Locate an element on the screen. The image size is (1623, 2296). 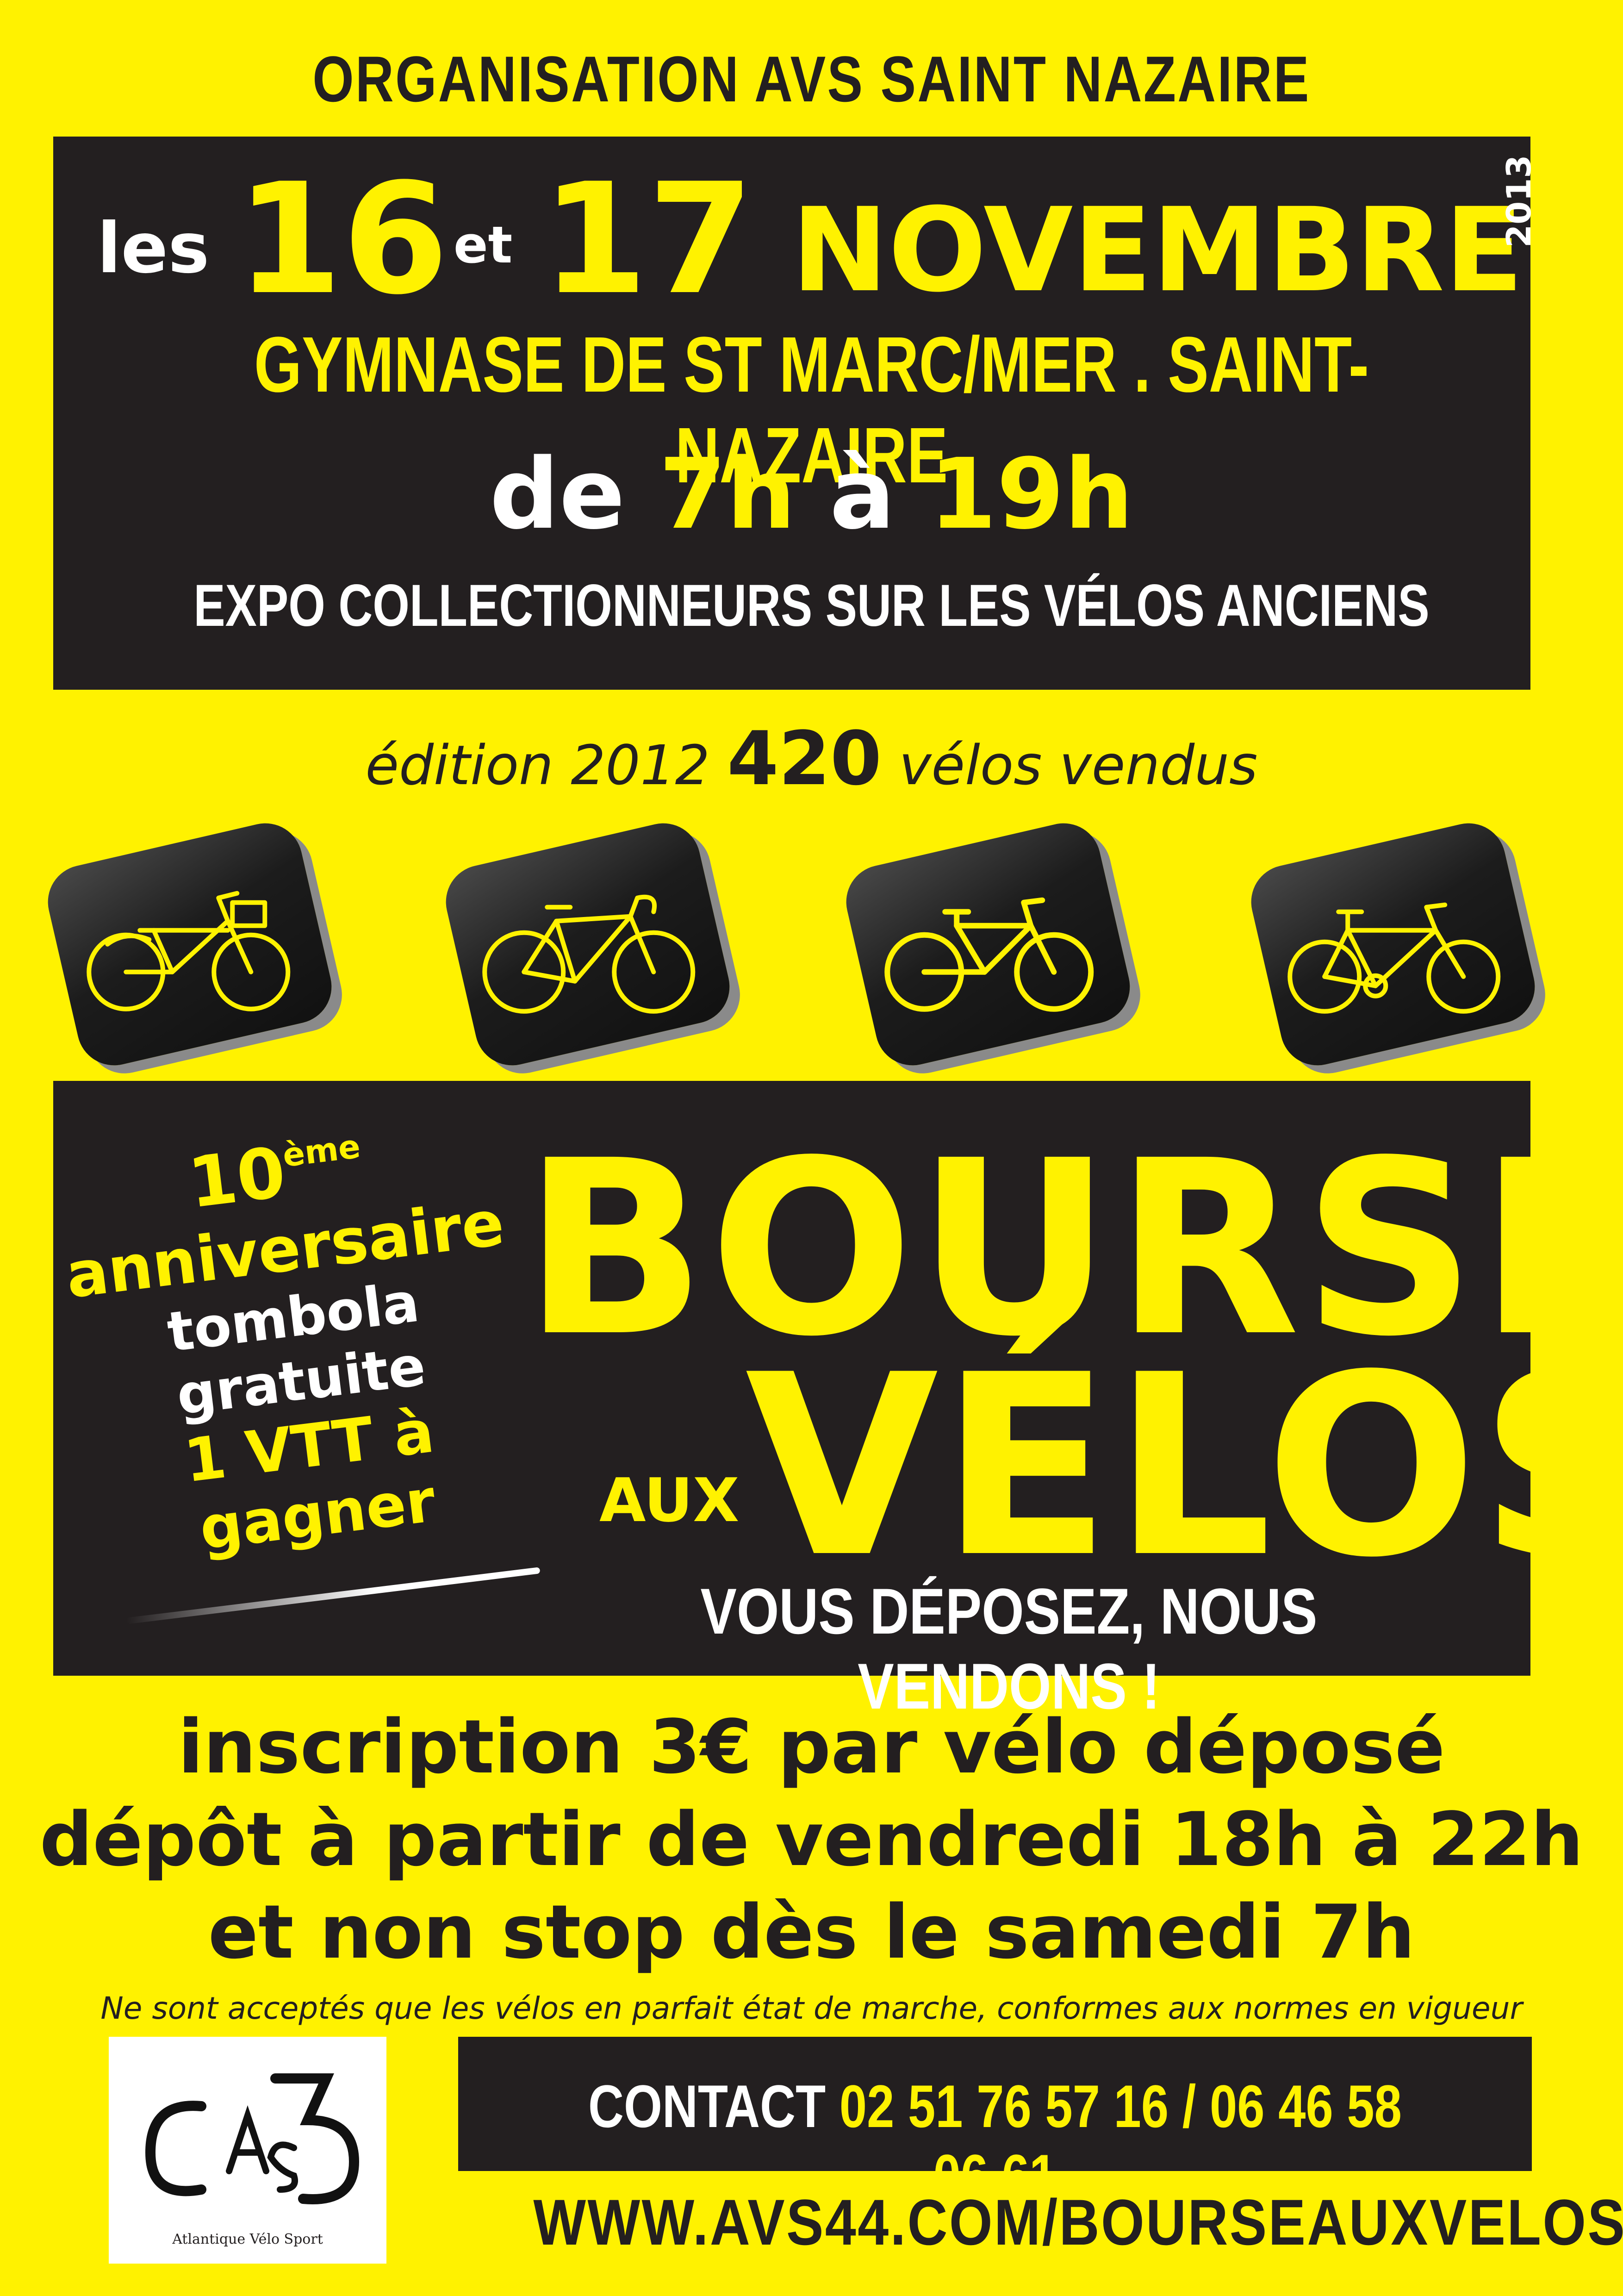
organisation-title: ORGANISATION AVS SAINT NAZAIRE is located at coordinates (811, 79).